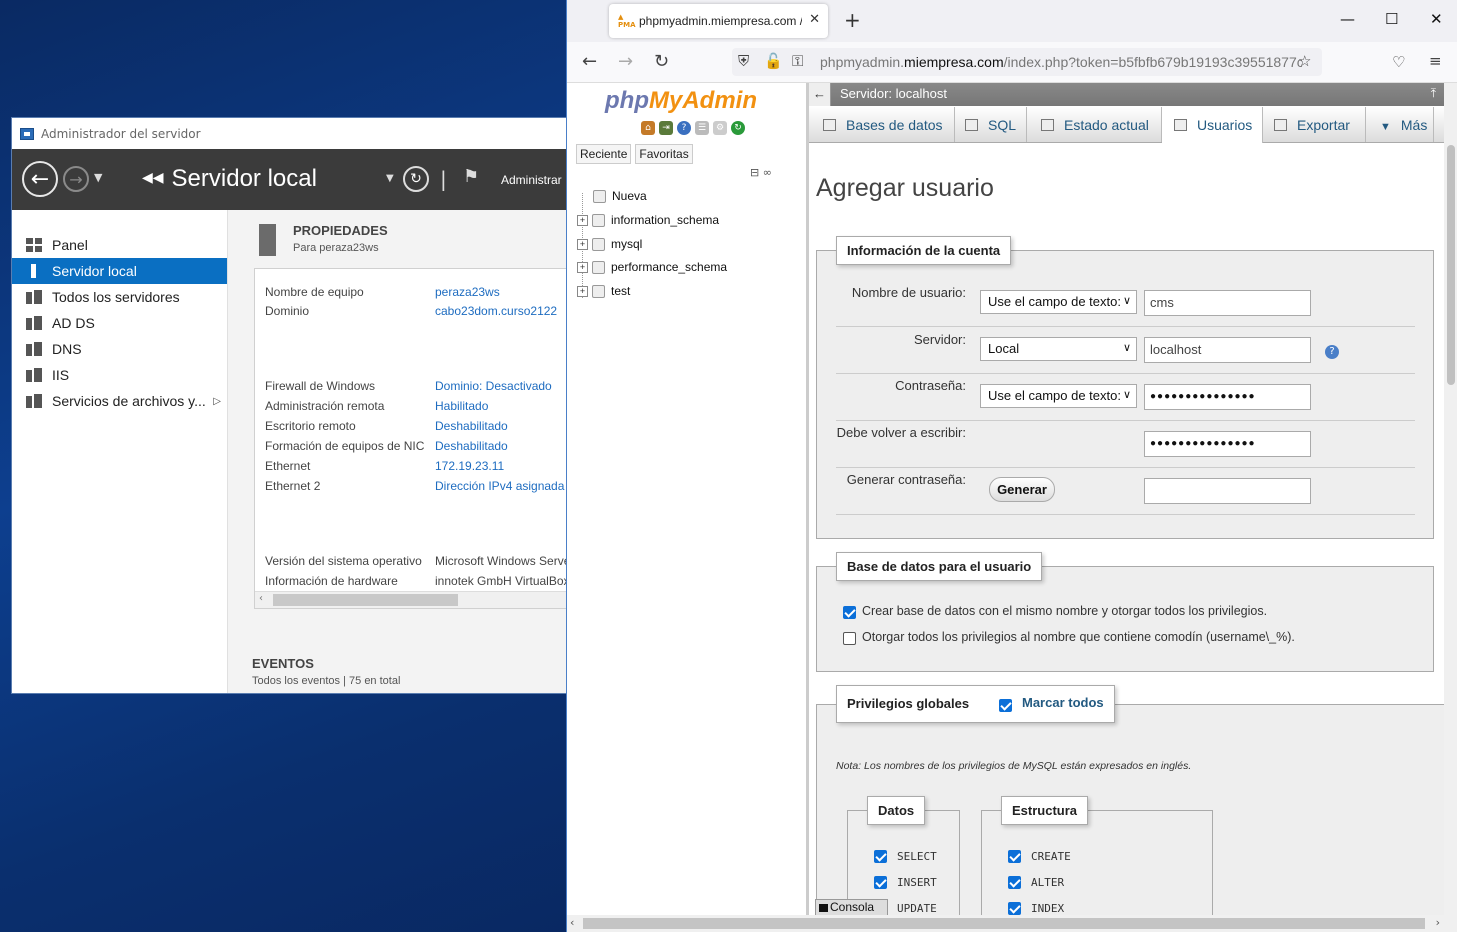 The width and height of the screenshot is (1457, 932). I want to click on history-dropdown-icon: ▼, so click(98, 177).